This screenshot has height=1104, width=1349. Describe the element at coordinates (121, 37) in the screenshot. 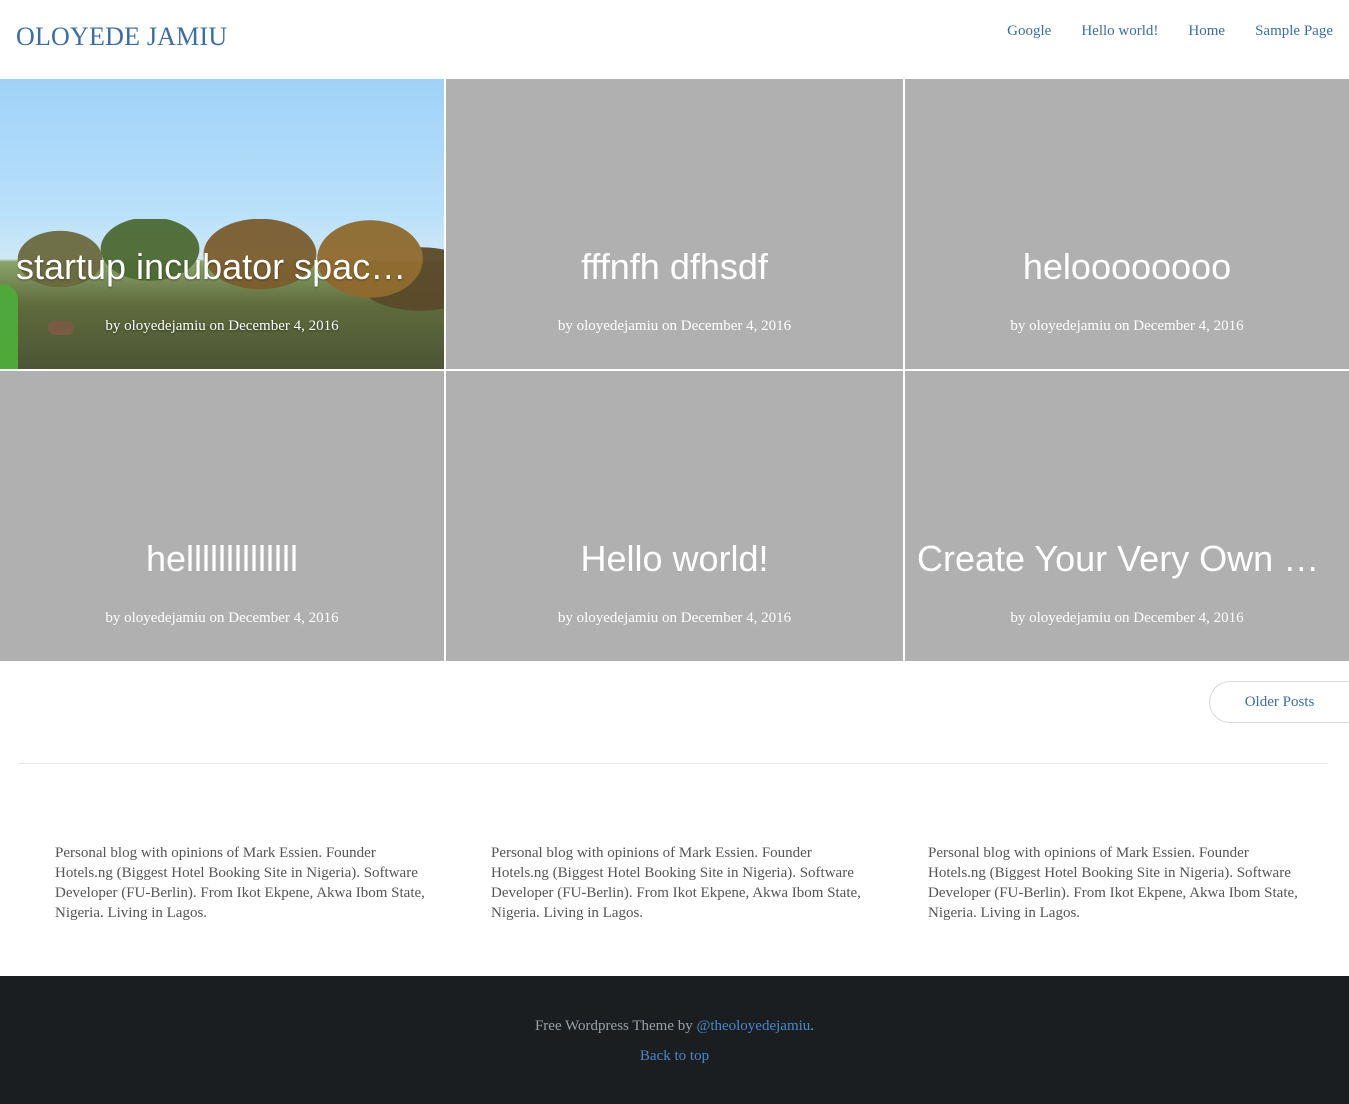

I see `site-title-link: OLOYEDE JAMIU` at that location.